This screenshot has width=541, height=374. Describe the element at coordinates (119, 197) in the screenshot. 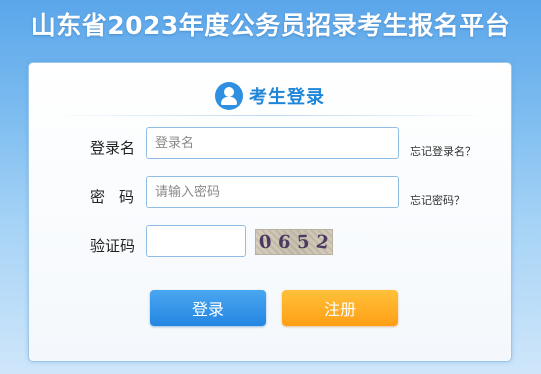

I see `password-label: 密码` at that location.